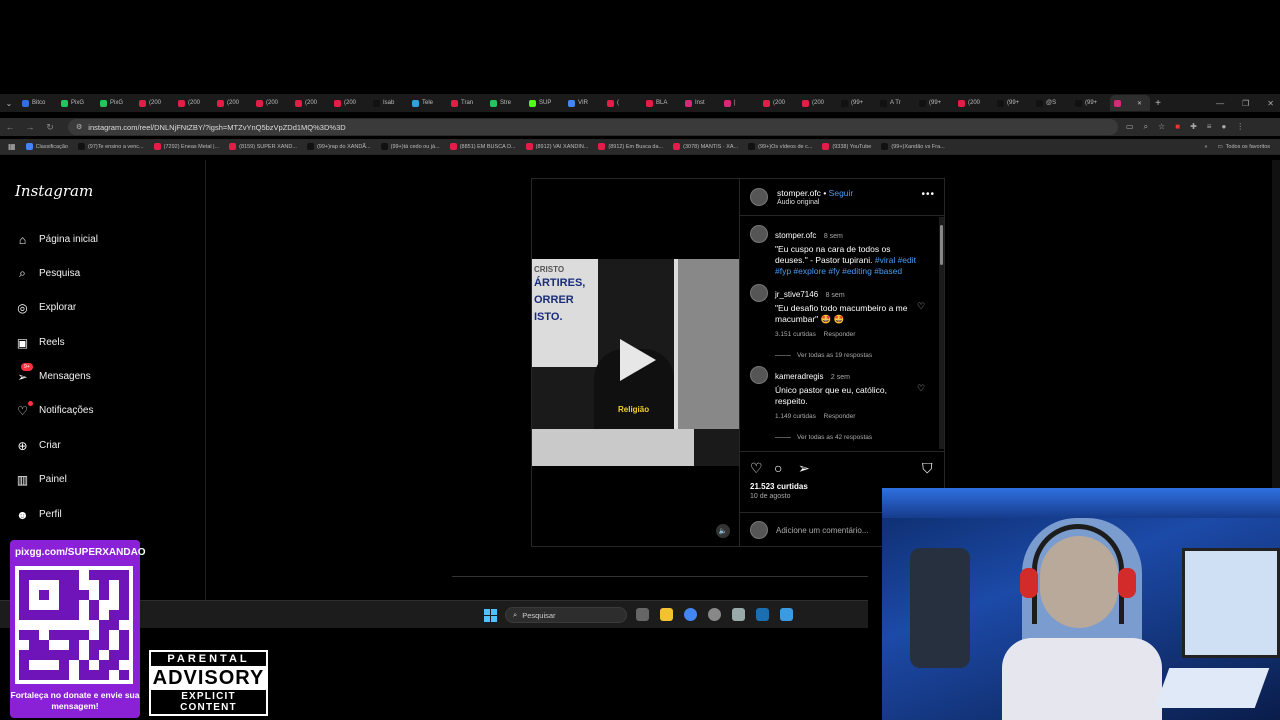 Image resolution: width=1280 pixels, height=720 pixels. I want to click on extensions-icon: ✚, so click(1193, 127).